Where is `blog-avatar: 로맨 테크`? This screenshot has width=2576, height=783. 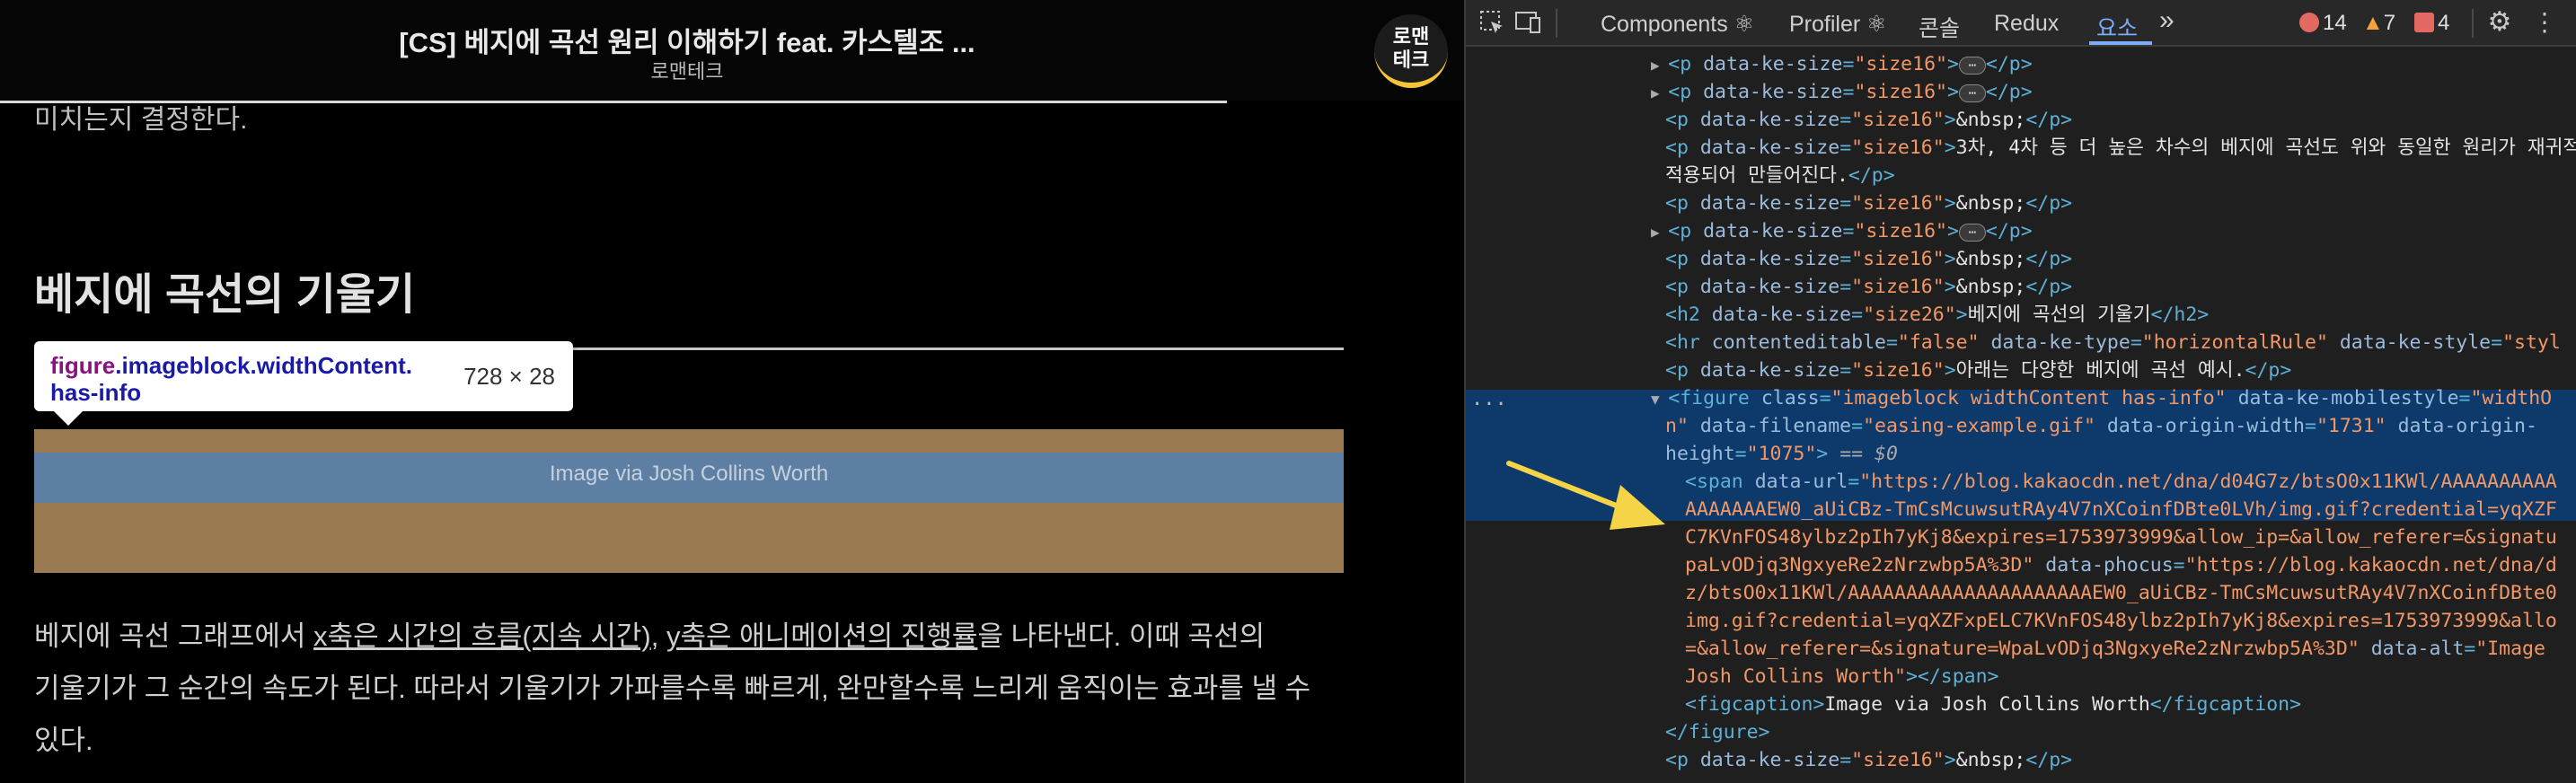
blog-avatar: 로맨 테크 is located at coordinates (1411, 51).